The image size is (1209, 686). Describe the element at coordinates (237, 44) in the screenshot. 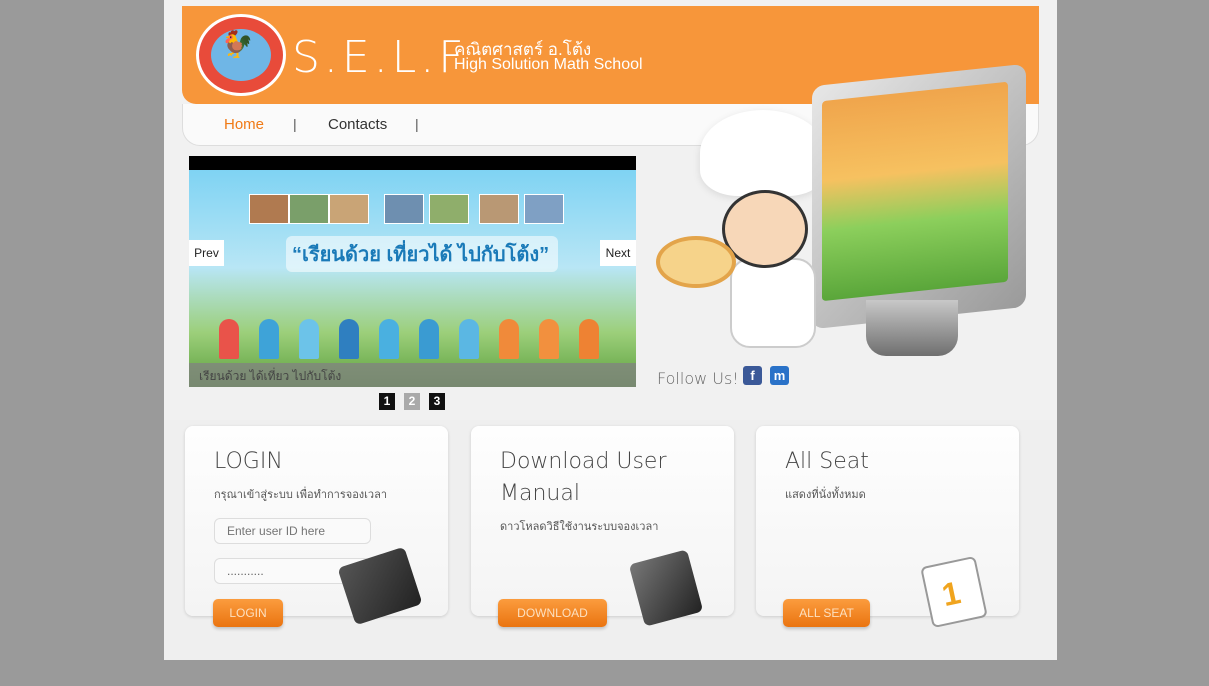

I see `rooster-icon: 🐓` at that location.